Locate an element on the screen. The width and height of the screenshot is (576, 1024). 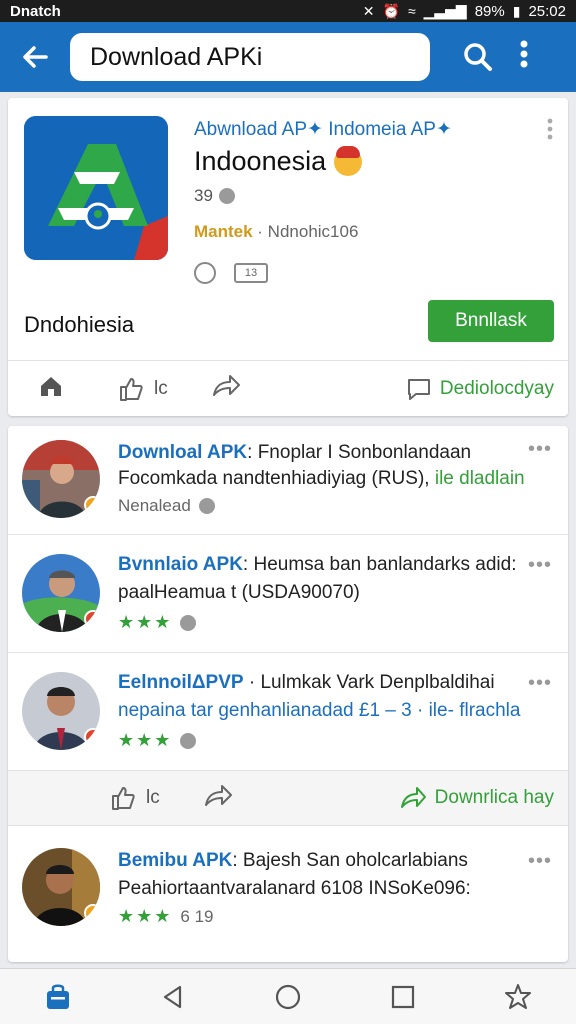
rating-stars: ★★★ is located at coordinates (145, 916).